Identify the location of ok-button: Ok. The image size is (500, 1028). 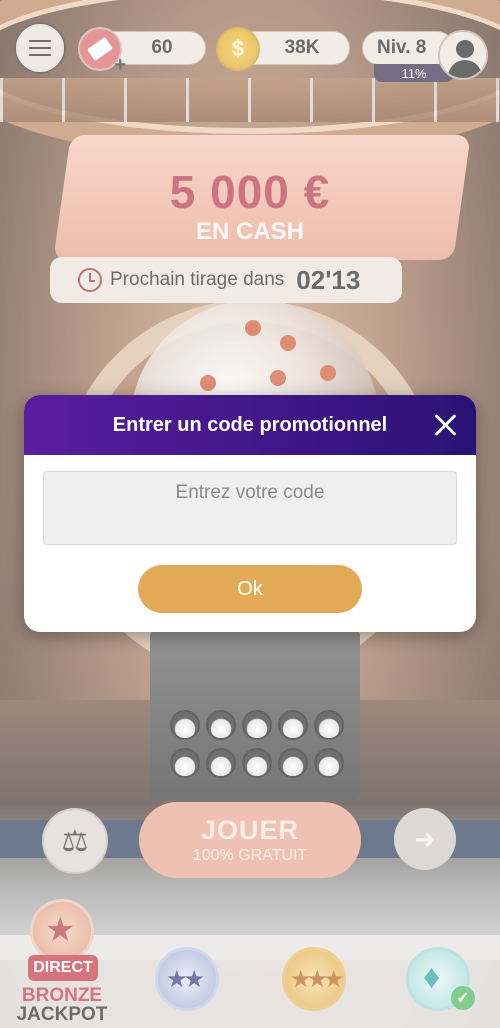
(250, 589).